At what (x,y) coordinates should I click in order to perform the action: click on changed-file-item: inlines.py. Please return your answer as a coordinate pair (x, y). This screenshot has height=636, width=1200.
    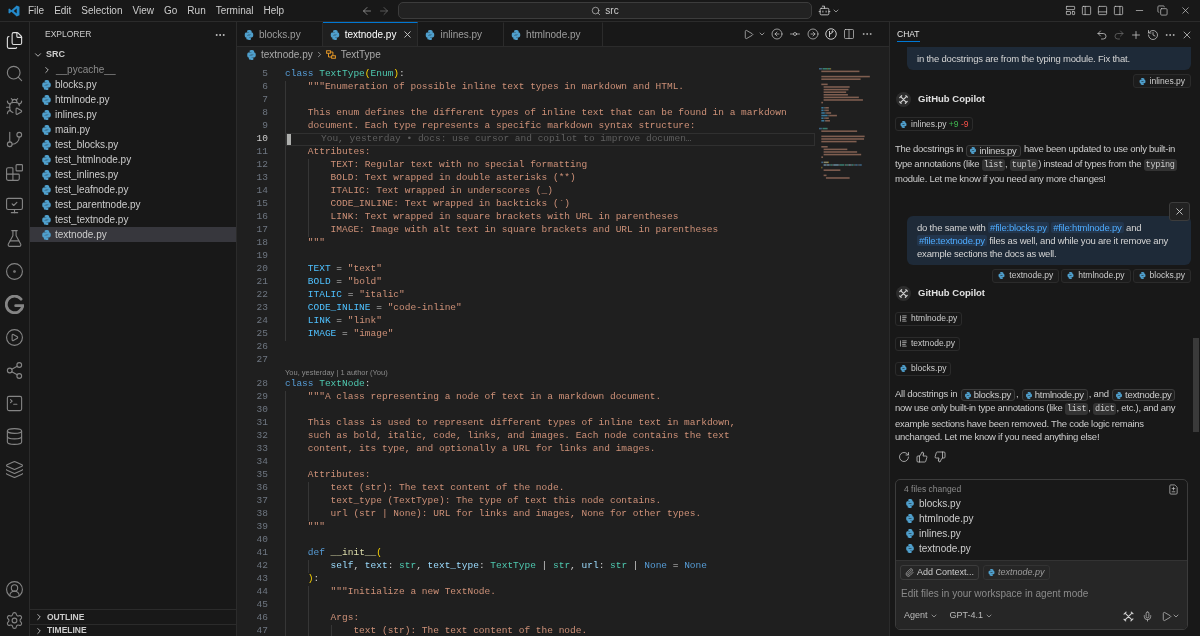
    Looking at the image, I should click on (1041, 533).